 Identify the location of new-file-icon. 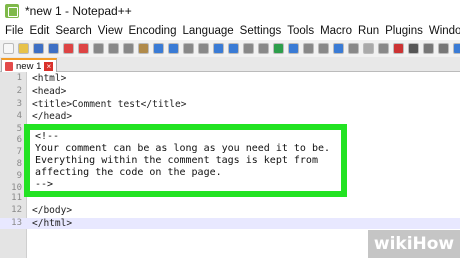
(8, 48).